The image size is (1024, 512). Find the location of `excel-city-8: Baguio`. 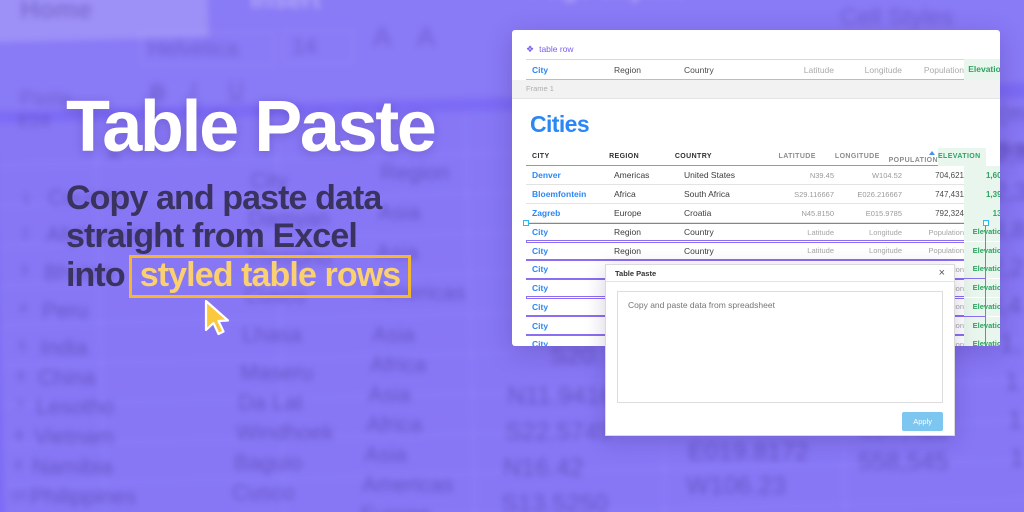

excel-city-8: Baguio is located at coordinates (268, 462).